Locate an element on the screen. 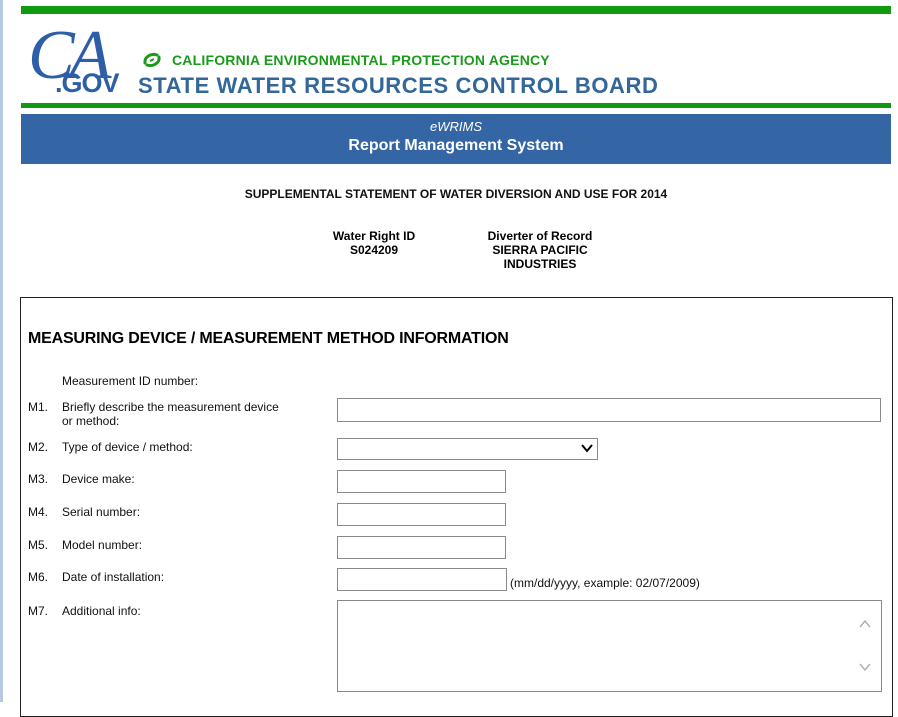 The width and height of the screenshot is (898, 717). m6-label-text: Date of installation: is located at coordinates (113, 577).